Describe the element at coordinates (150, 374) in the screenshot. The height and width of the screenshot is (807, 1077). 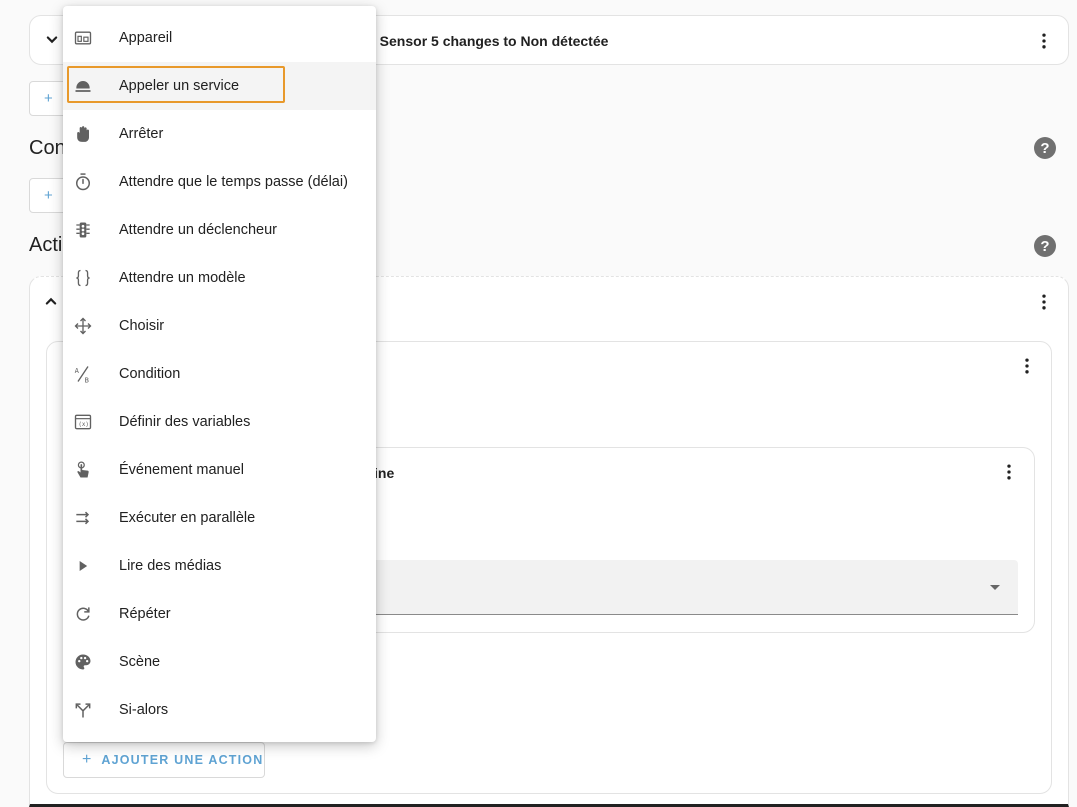
I see `menu-item-label: Condition` at that location.